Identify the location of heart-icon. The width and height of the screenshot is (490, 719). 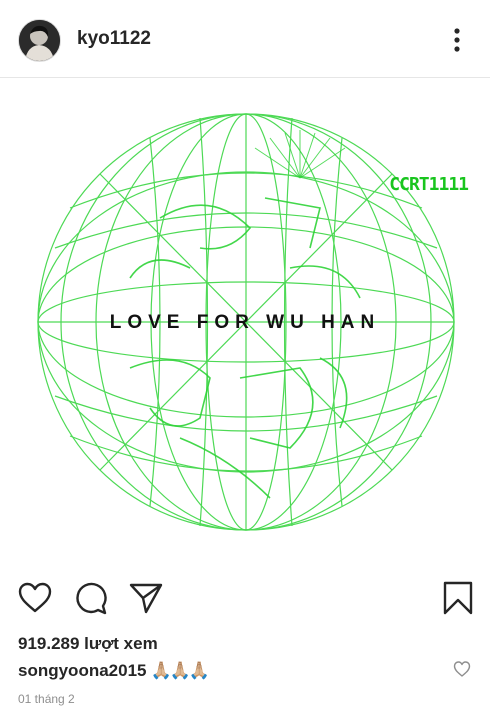
(35, 598).